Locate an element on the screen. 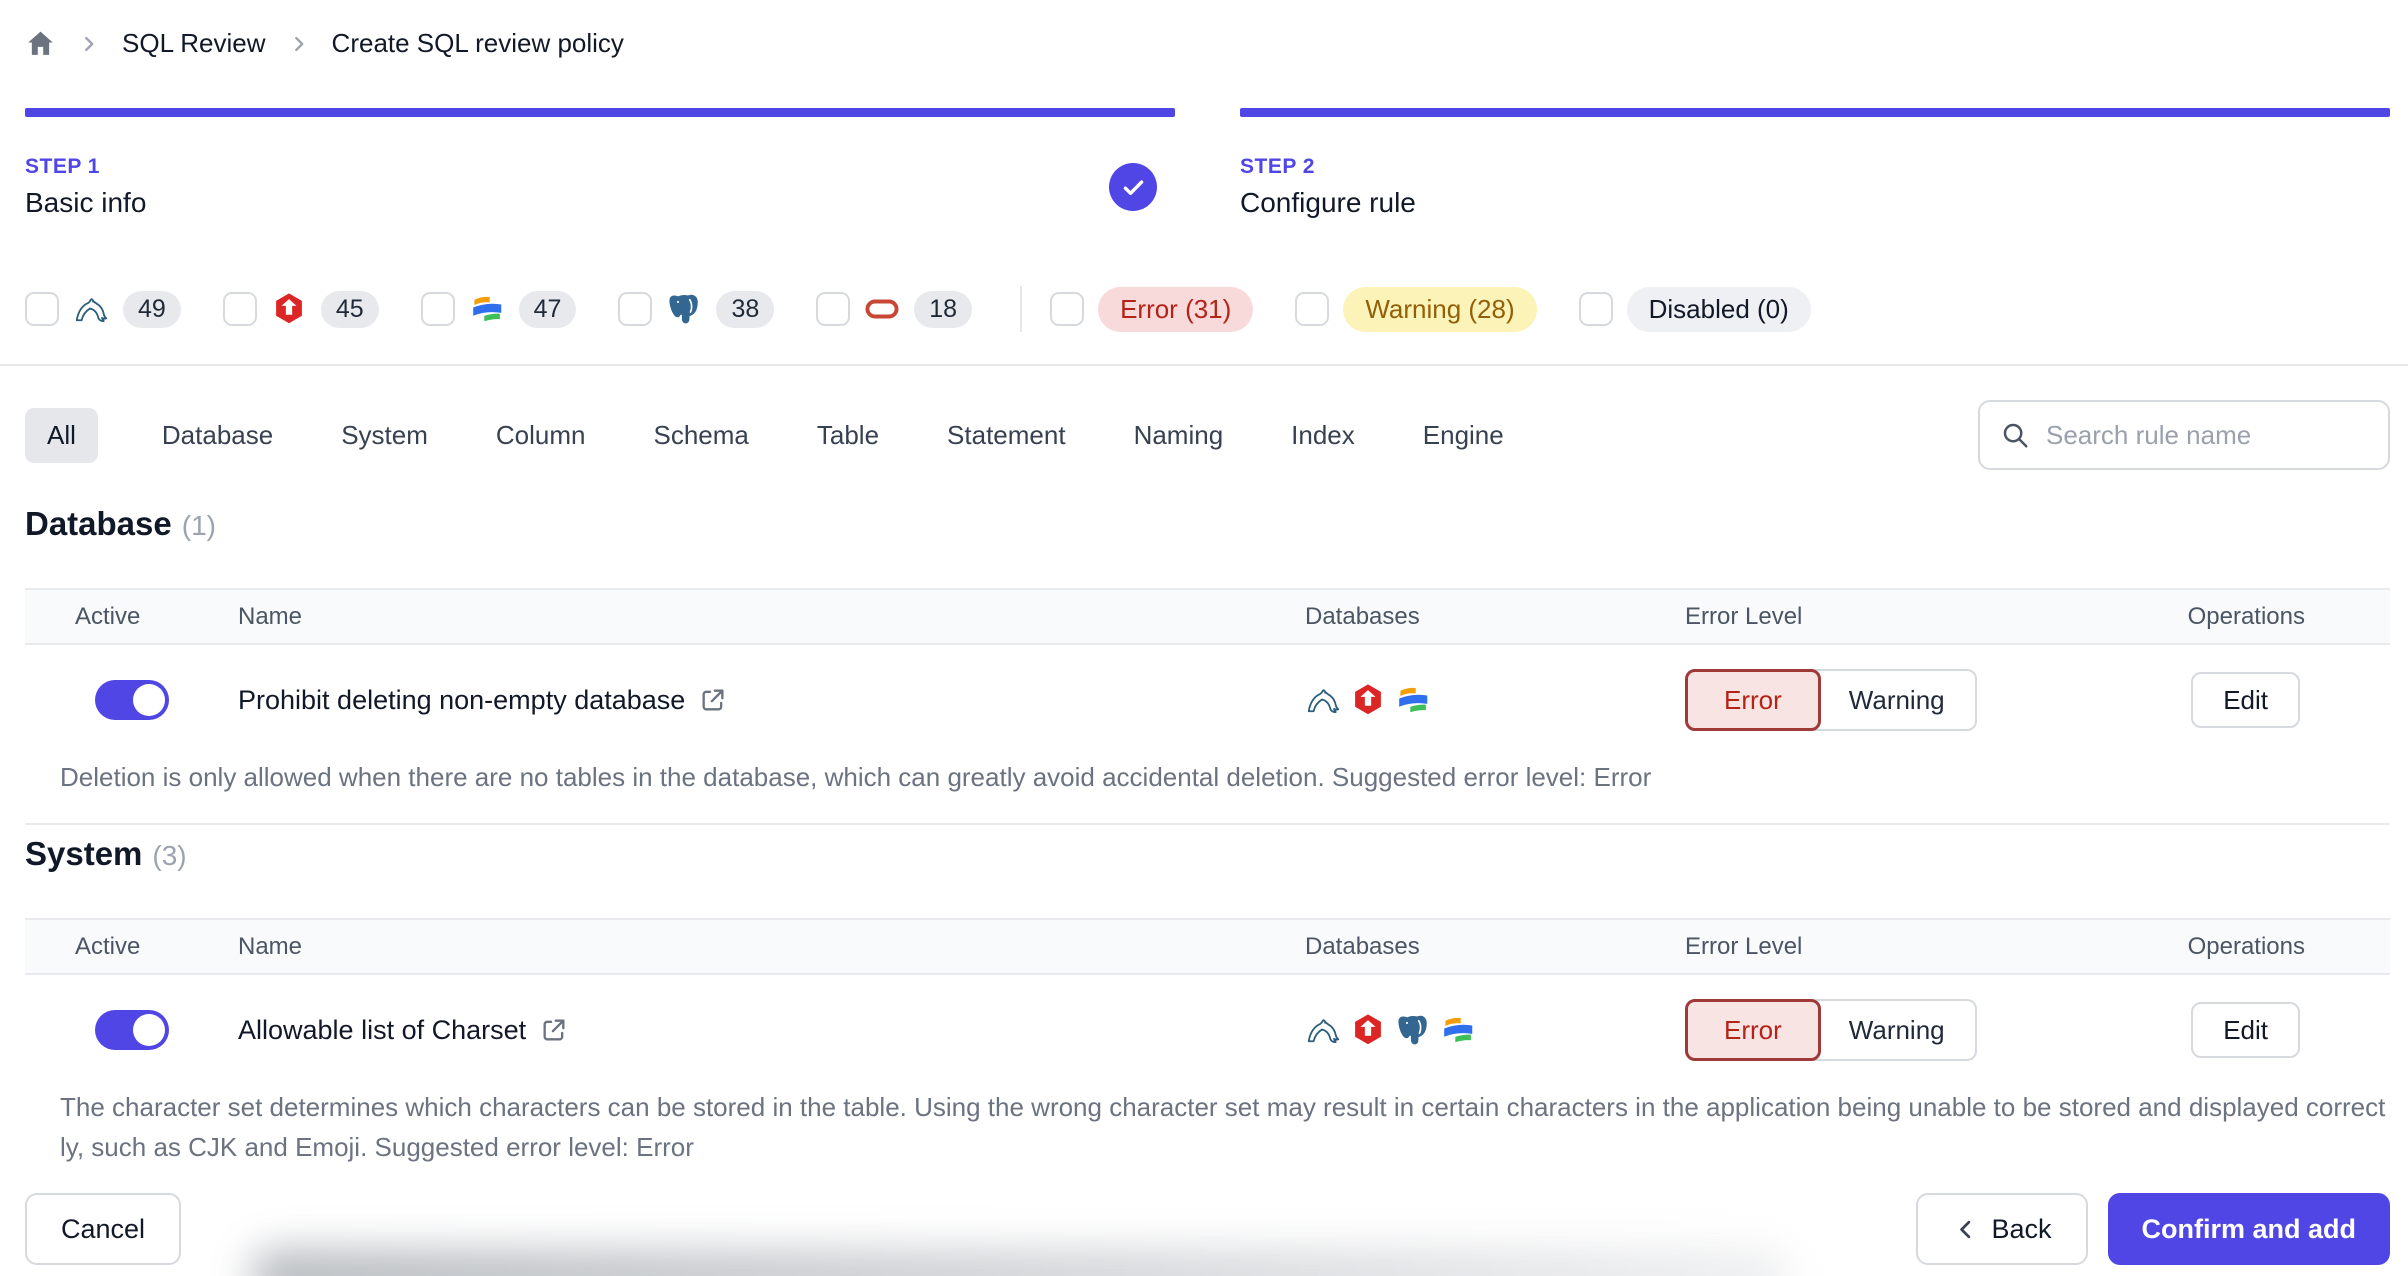  step-1-label: STEP 1 is located at coordinates (62, 166).